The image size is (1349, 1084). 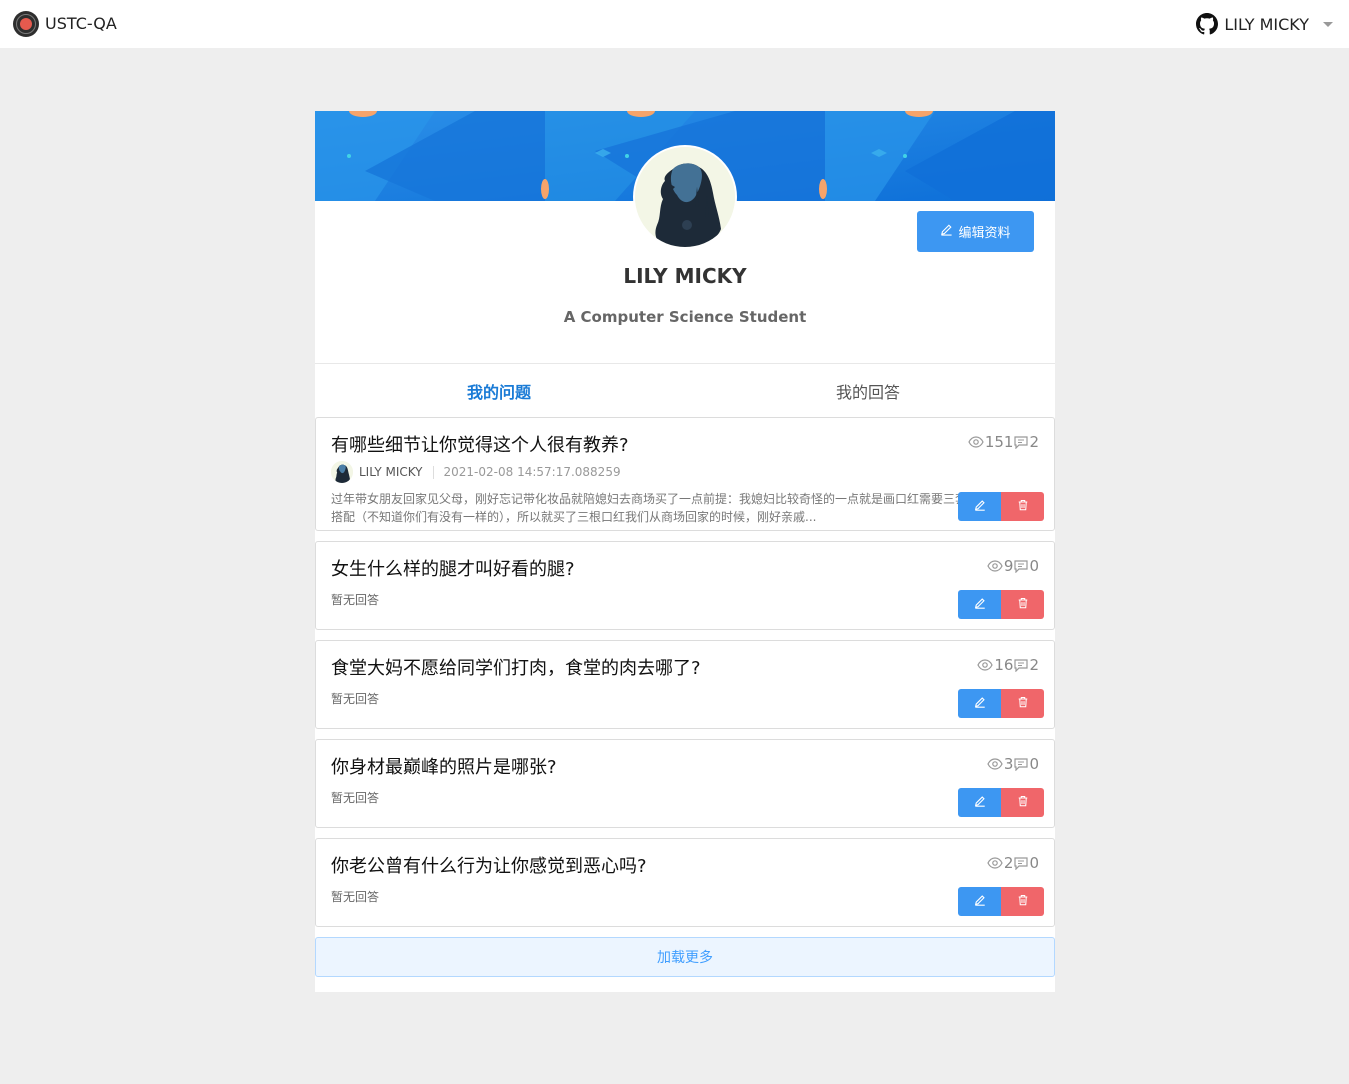 I want to click on view-count: 2, so click(x=1008, y=863).